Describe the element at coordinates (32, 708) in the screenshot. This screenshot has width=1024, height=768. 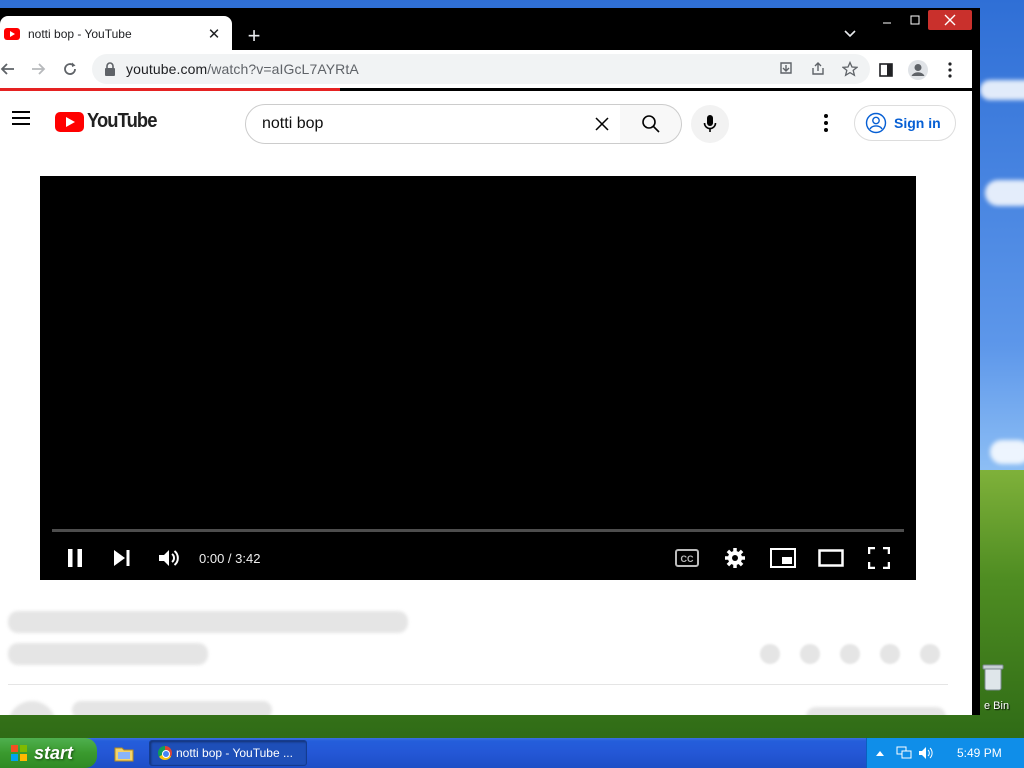
I see `avatar-placeholder` at that location.